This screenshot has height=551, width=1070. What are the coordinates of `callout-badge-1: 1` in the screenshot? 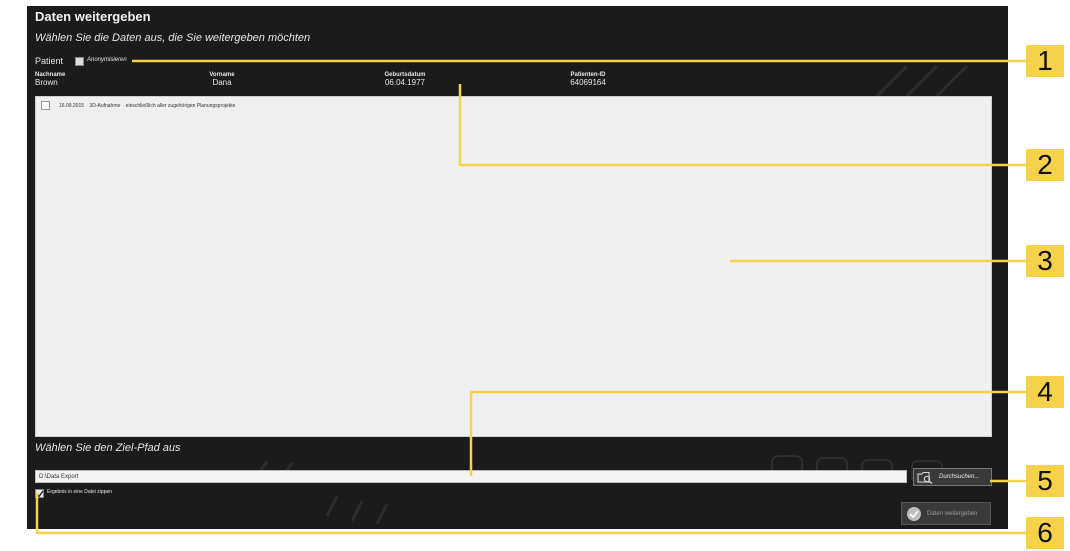 It's located at (1045, 61).